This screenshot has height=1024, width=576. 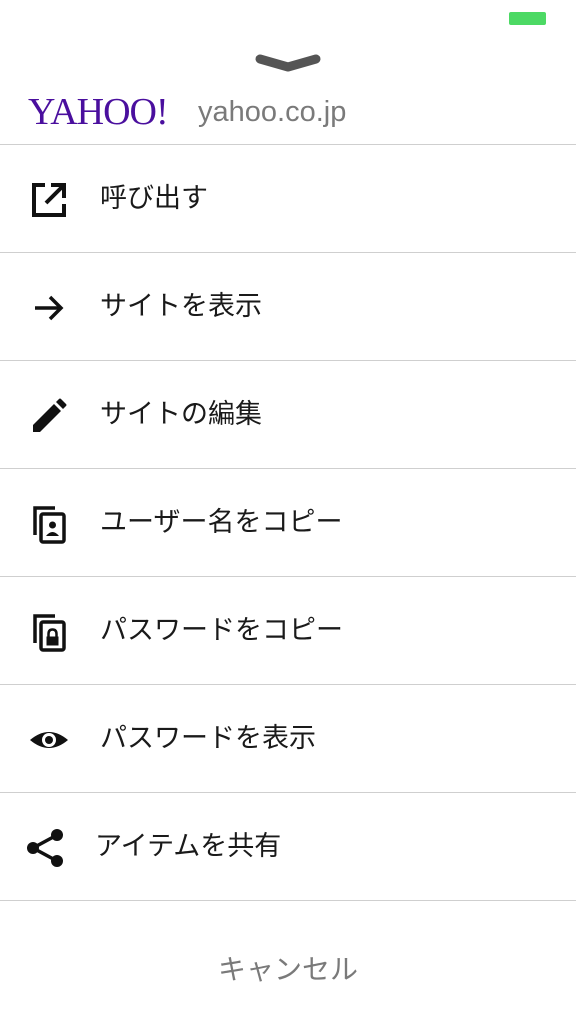 I want to click on sheet-header: YAHOO! yahoo.co.jp, so click(x=288, y=113).